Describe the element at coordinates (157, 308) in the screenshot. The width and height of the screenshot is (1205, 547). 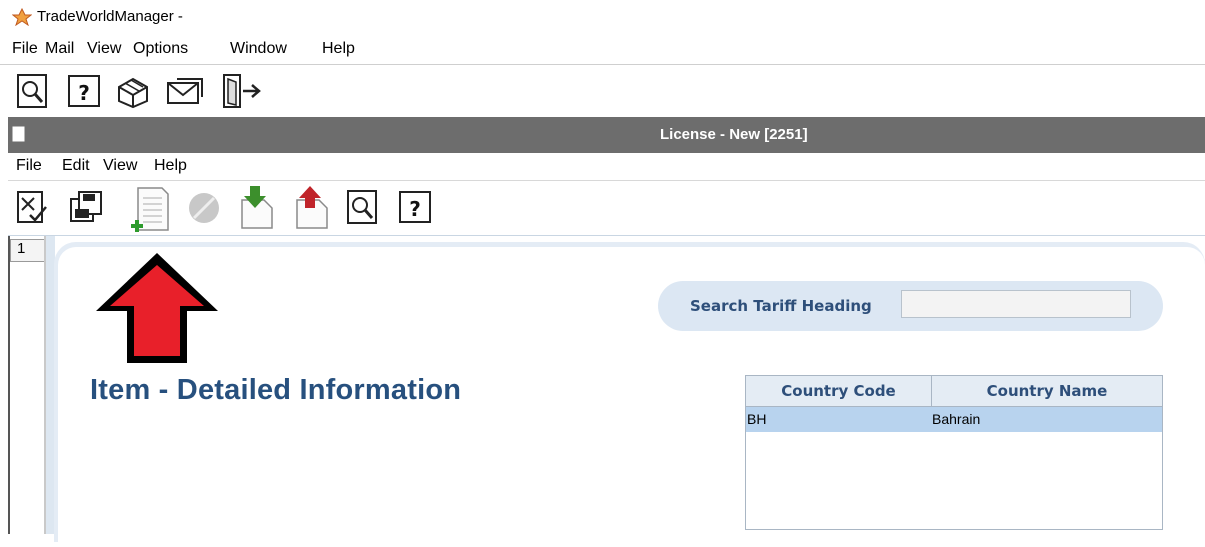
I see `red-arrow-annotation` at that location.